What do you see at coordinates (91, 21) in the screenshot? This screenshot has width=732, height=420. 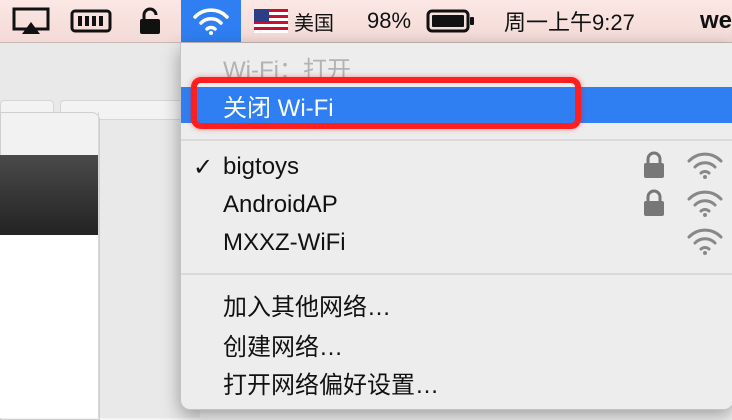 I see `memory-icon` at bounding box center [91, 21].